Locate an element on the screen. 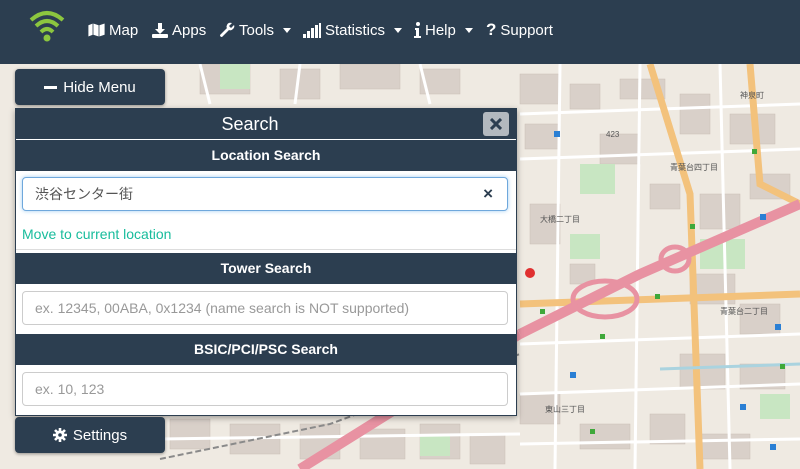 Image resolution: width=800 pixels, height=469 pixels. nav-tools-label: Tools is located at coordinates (257, 30).